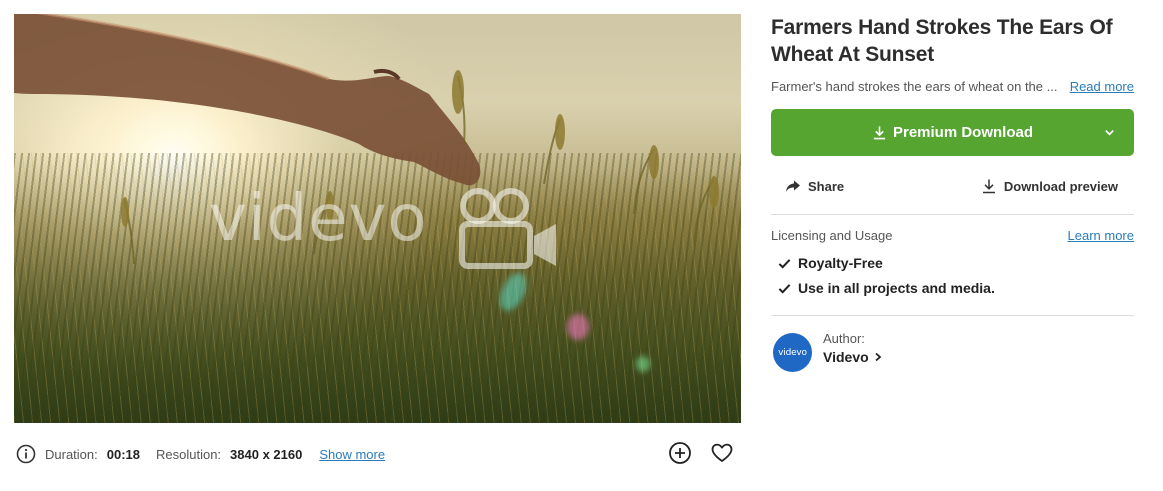 The height and width of the screenshot is (491, 1163). What do you see at coordinates (352, 454) in the screenshot?
I see `show-more-link: Show more` at bounding box center [352, 454].